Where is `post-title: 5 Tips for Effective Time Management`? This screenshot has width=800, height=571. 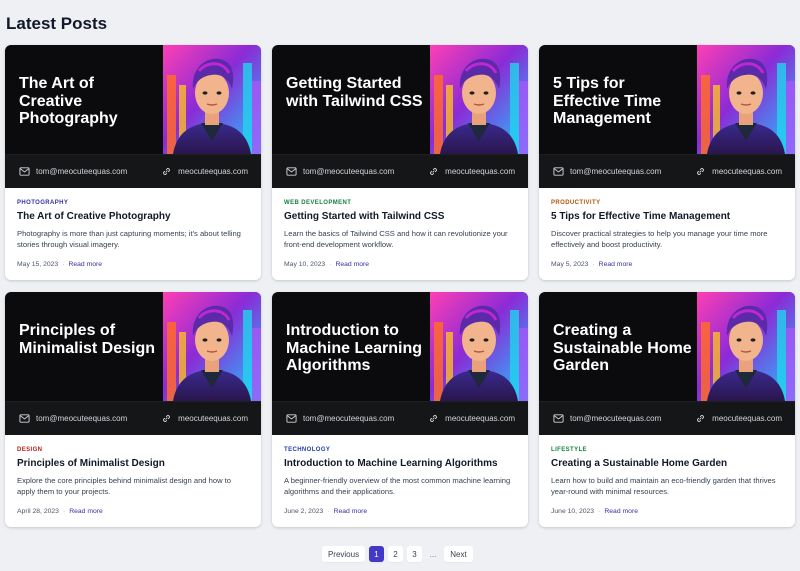 post-title: 5 Tips for Effective Time Management is located at coordinates (667, 216).